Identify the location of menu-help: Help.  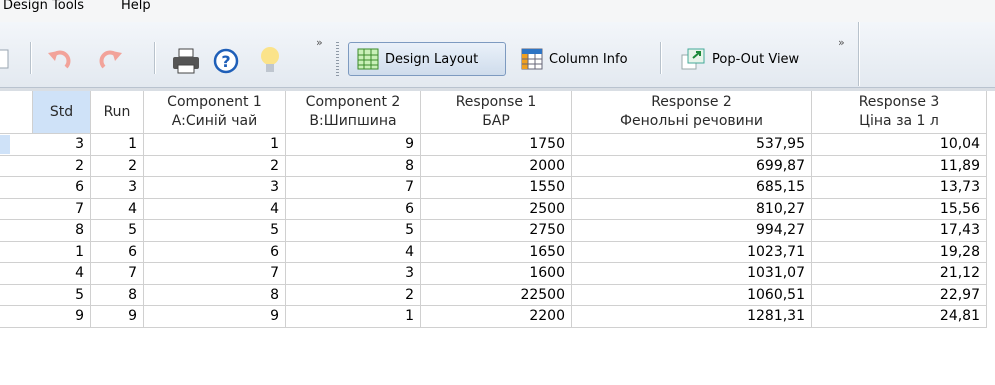
(136, 8).